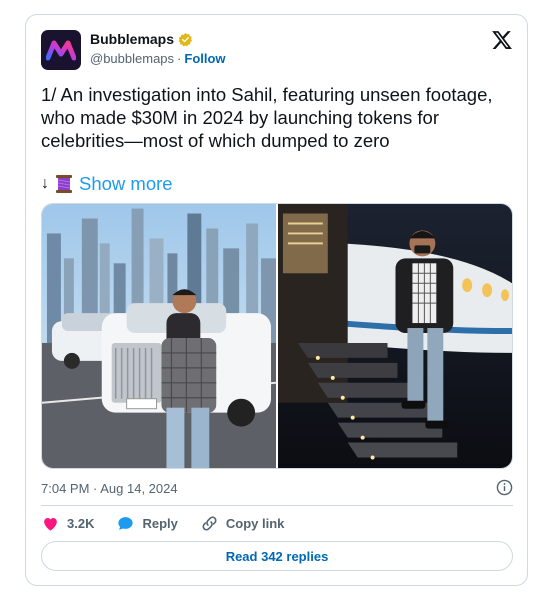  I want to click on thread-spool-icon, so click(64, 184).